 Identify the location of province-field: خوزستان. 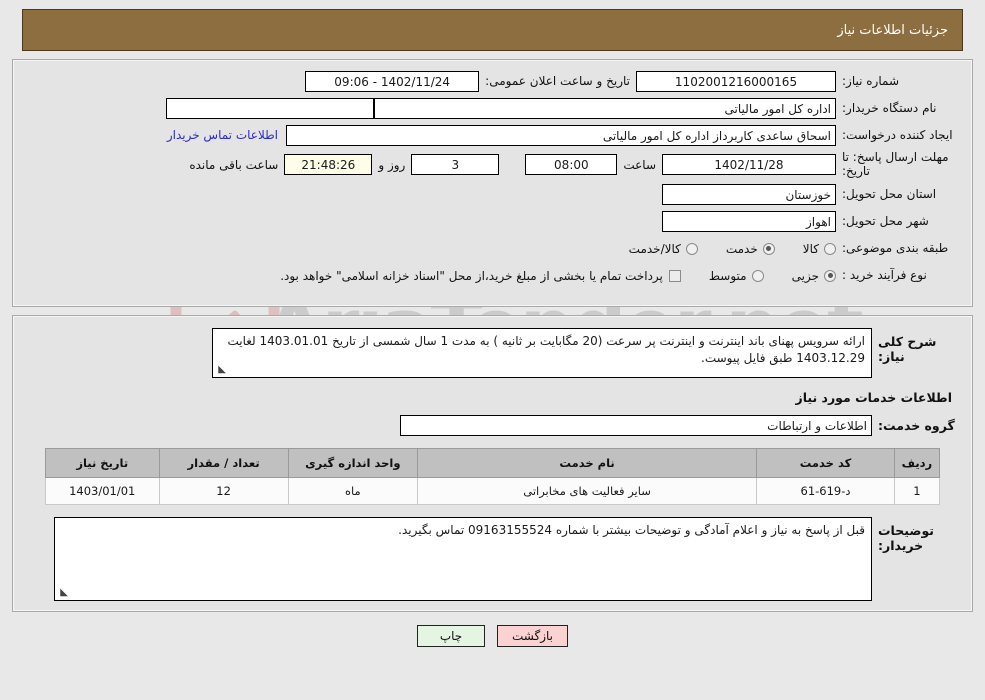
(749, 195).